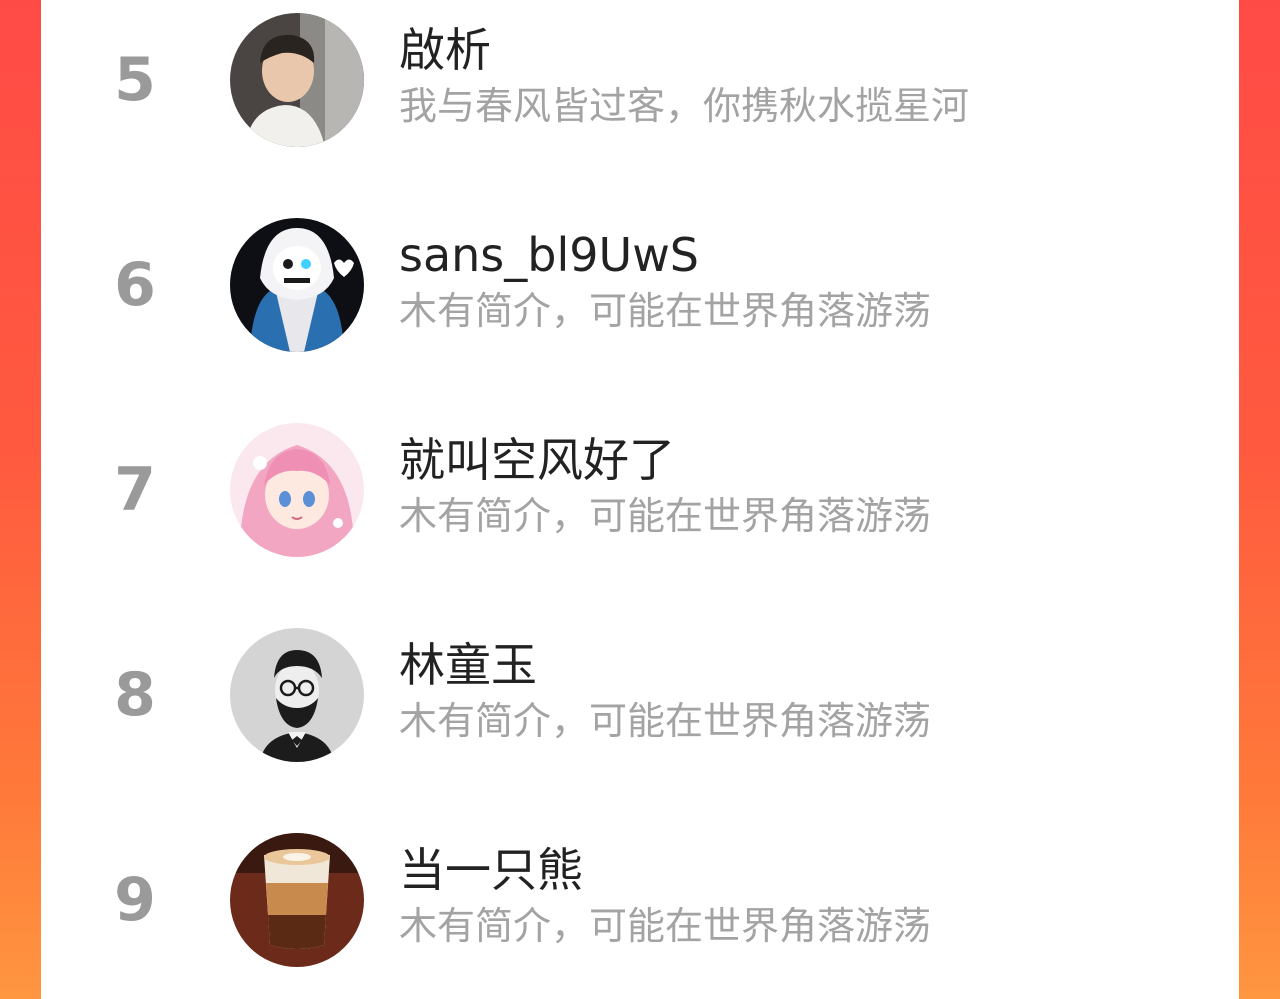 The width and height of the screenshot is (1280, 999). What do you see at coordinates (297, 285) in the screenshot?
I see `hooded-skull-icon` at bounding box center [297, 285].